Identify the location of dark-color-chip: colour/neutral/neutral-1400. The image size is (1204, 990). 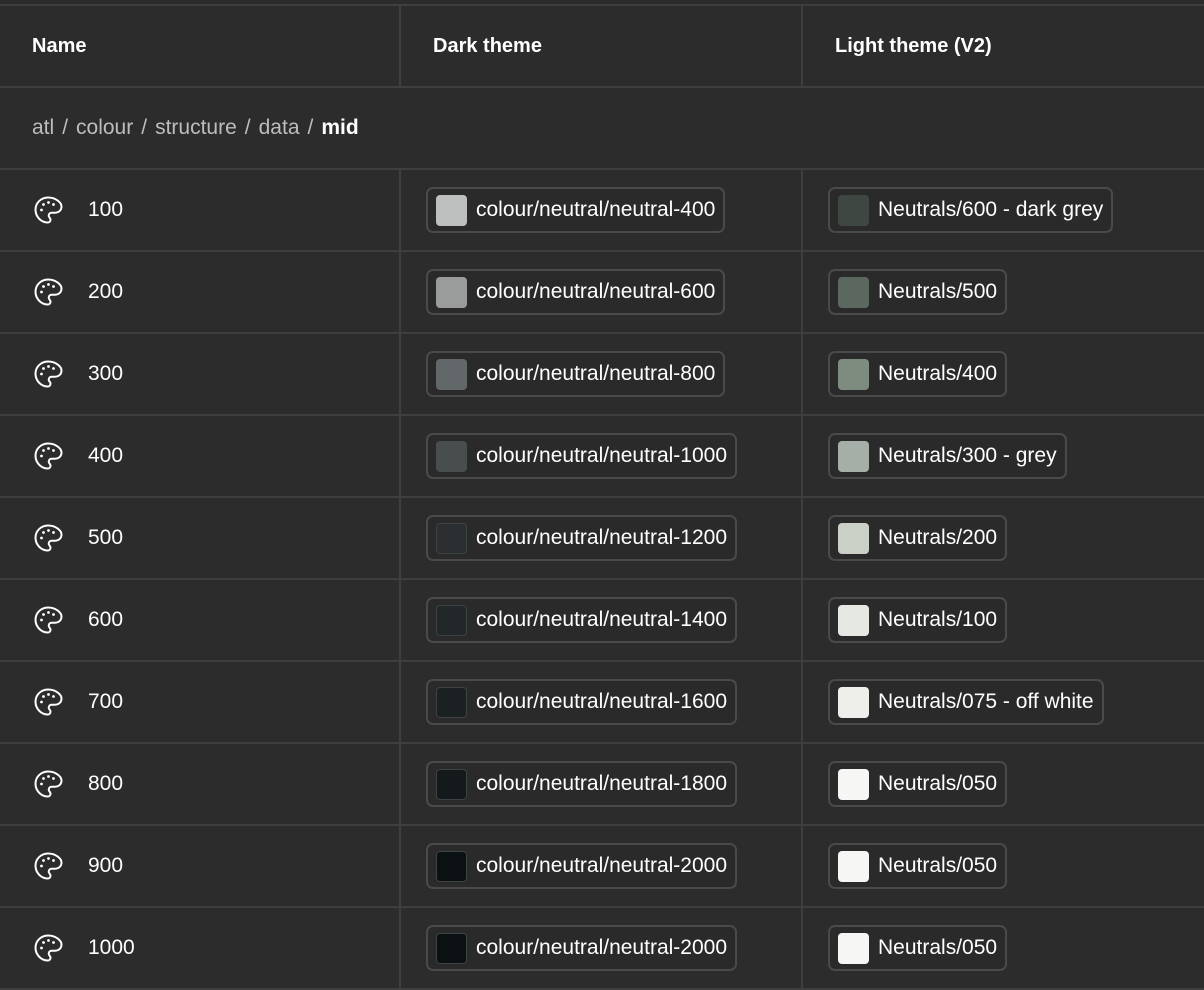
(581, 620).